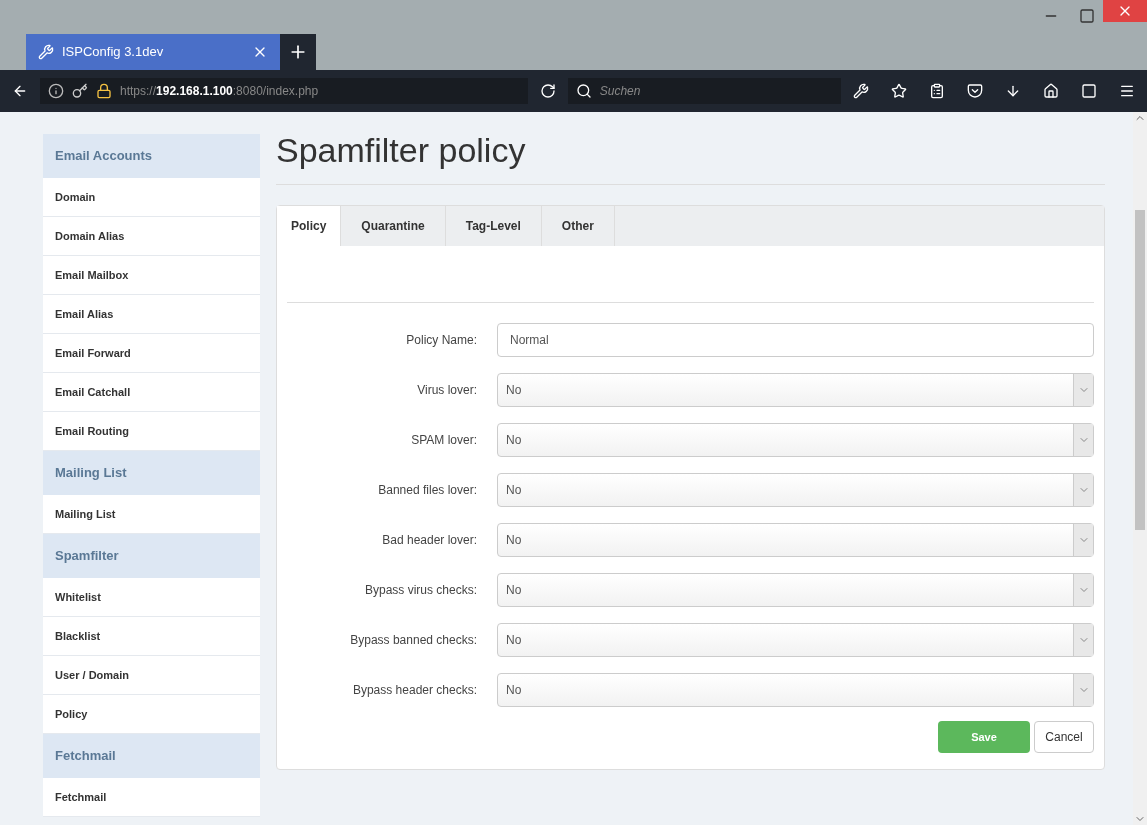 Image resolution: width=1147 pixels, height=825 pixels. I want to click on sidebar-heading: Fetchmail, so click(151, 756).